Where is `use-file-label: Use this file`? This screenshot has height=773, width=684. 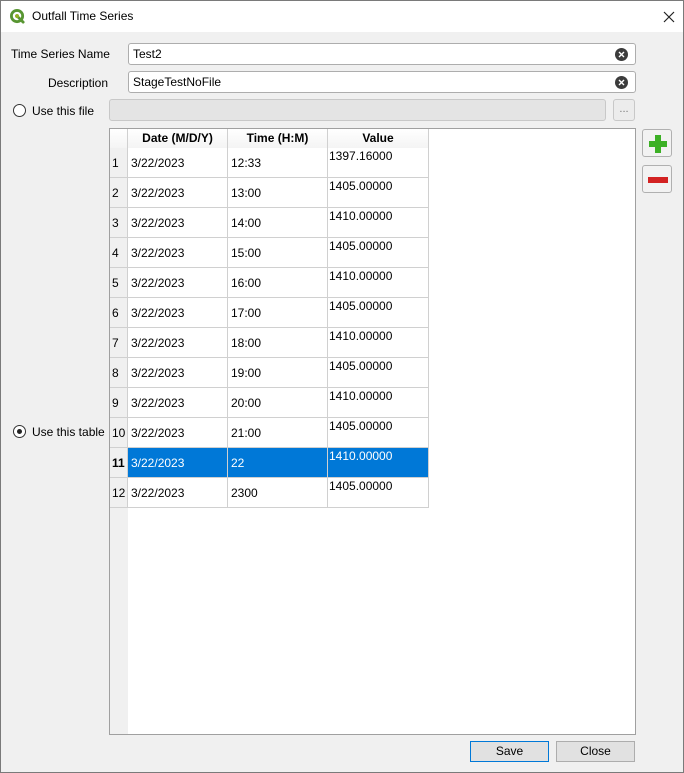
use-file-label: Use this file is located at coordinates (63, 111).